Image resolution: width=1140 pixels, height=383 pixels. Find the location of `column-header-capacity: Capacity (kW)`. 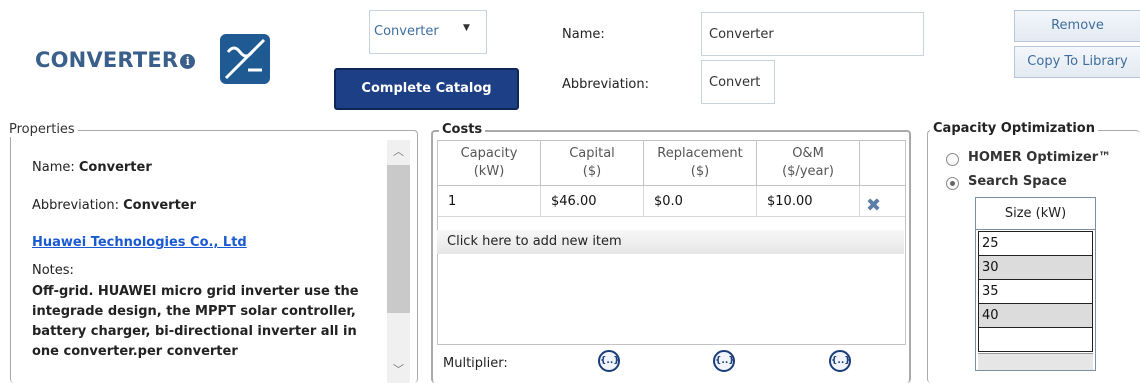

column-header-capacity: Capacity (kW) is located at coordinates (489, 163).